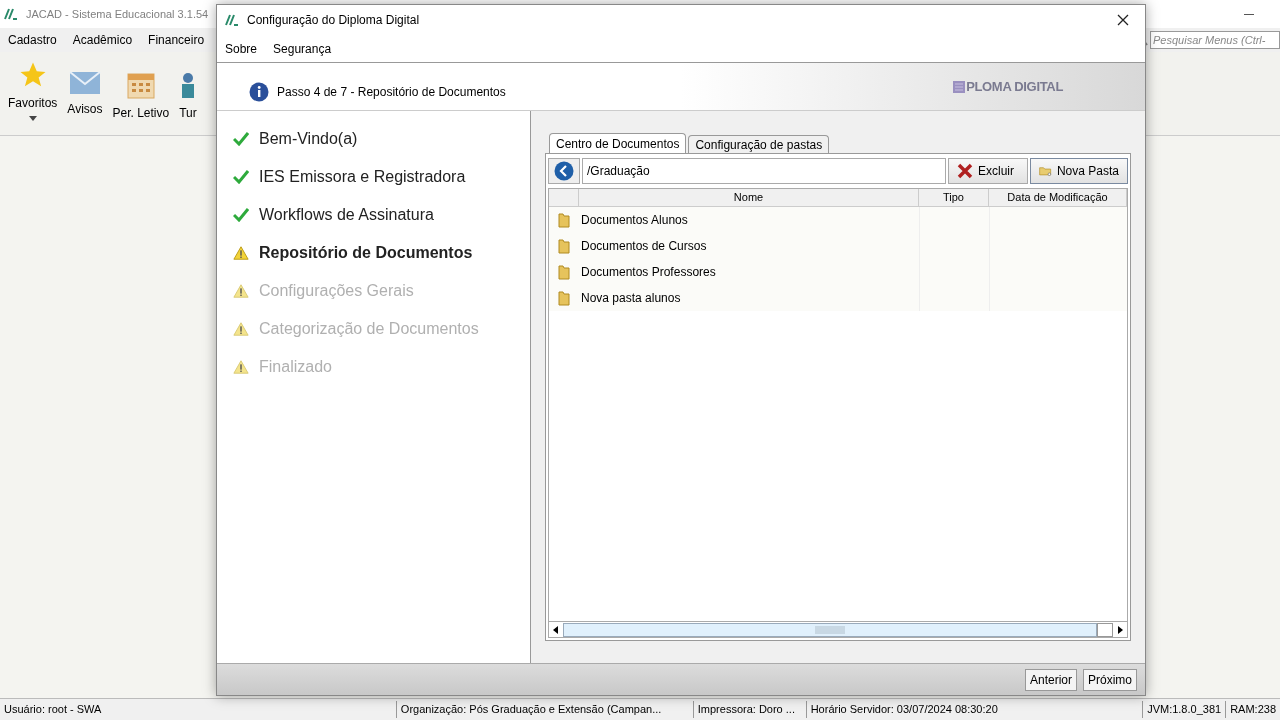  What do you see at coordinates (1079, 171) in the screenshot?
I see `new-folder-button: Nova Pasta` at bounding box center [1079, 171].